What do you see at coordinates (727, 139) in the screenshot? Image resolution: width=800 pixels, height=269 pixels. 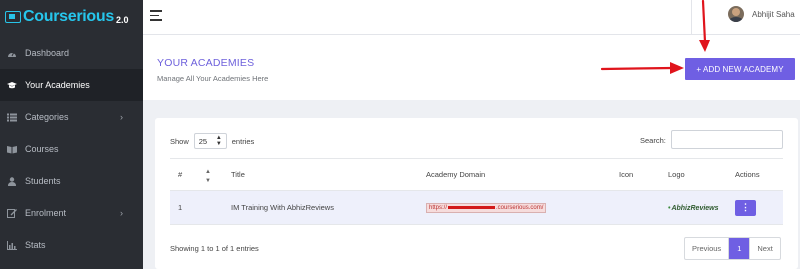 I see `search-input` at bounding box center [727, 139].